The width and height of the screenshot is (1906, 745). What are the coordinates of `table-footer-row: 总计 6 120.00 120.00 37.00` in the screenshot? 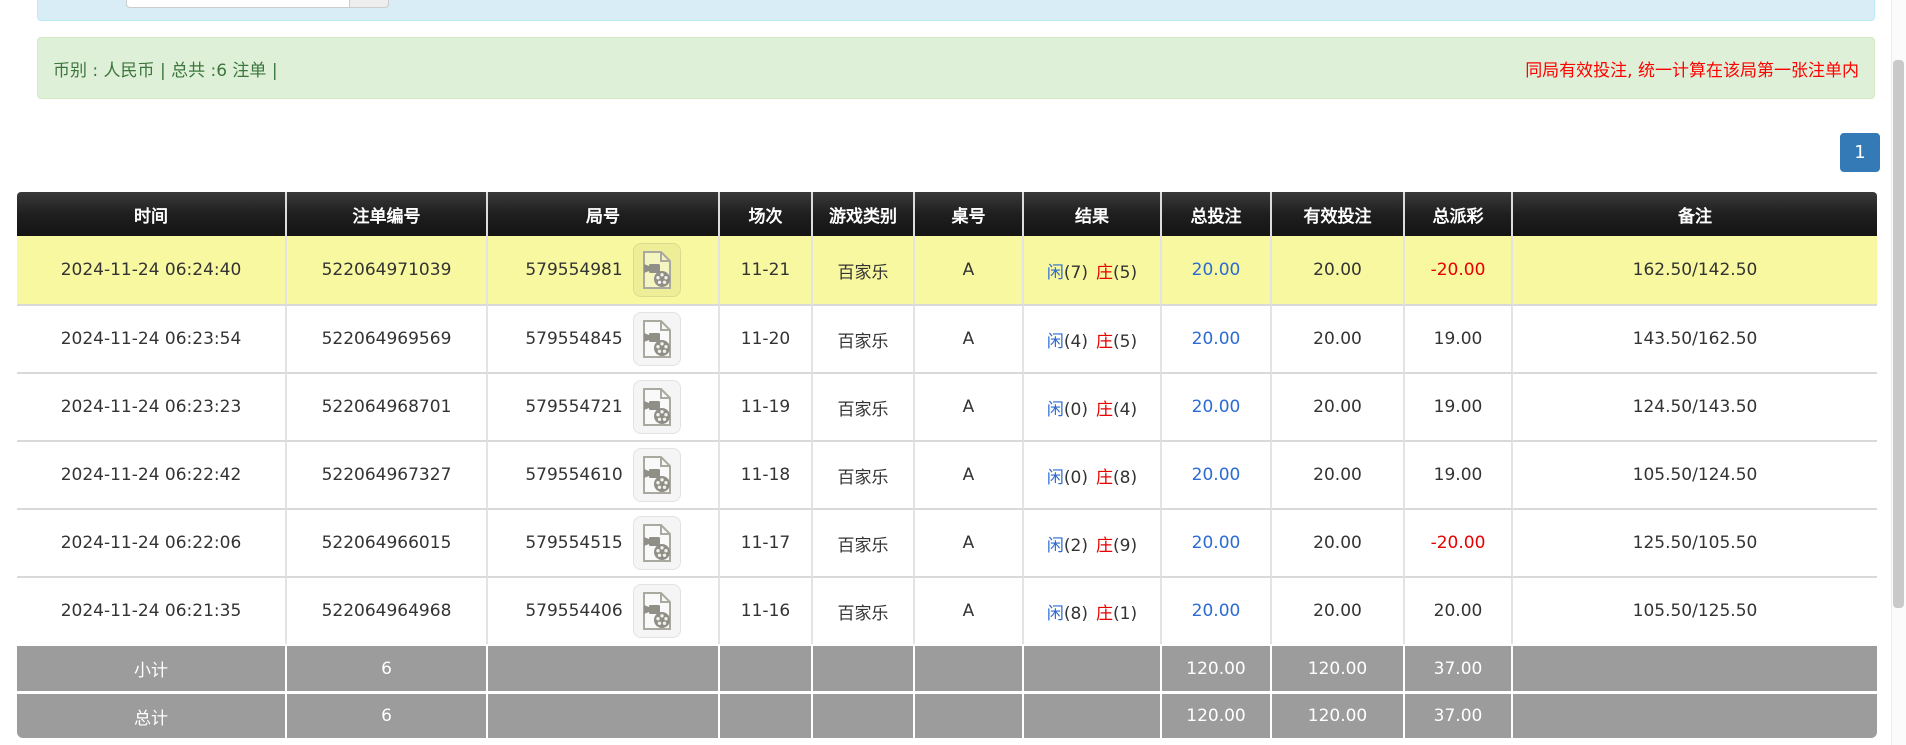 It's located at (947, 714).